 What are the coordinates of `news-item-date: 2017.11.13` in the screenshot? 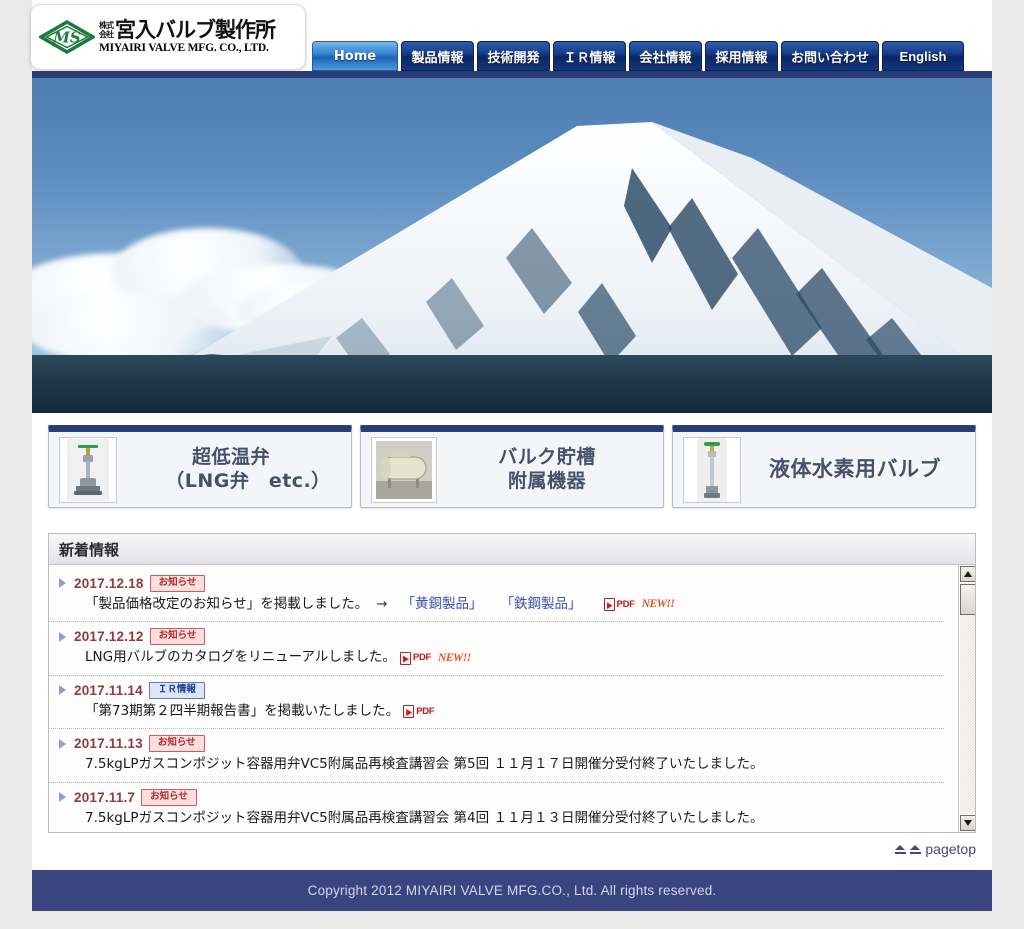 It's located at (108, 744).